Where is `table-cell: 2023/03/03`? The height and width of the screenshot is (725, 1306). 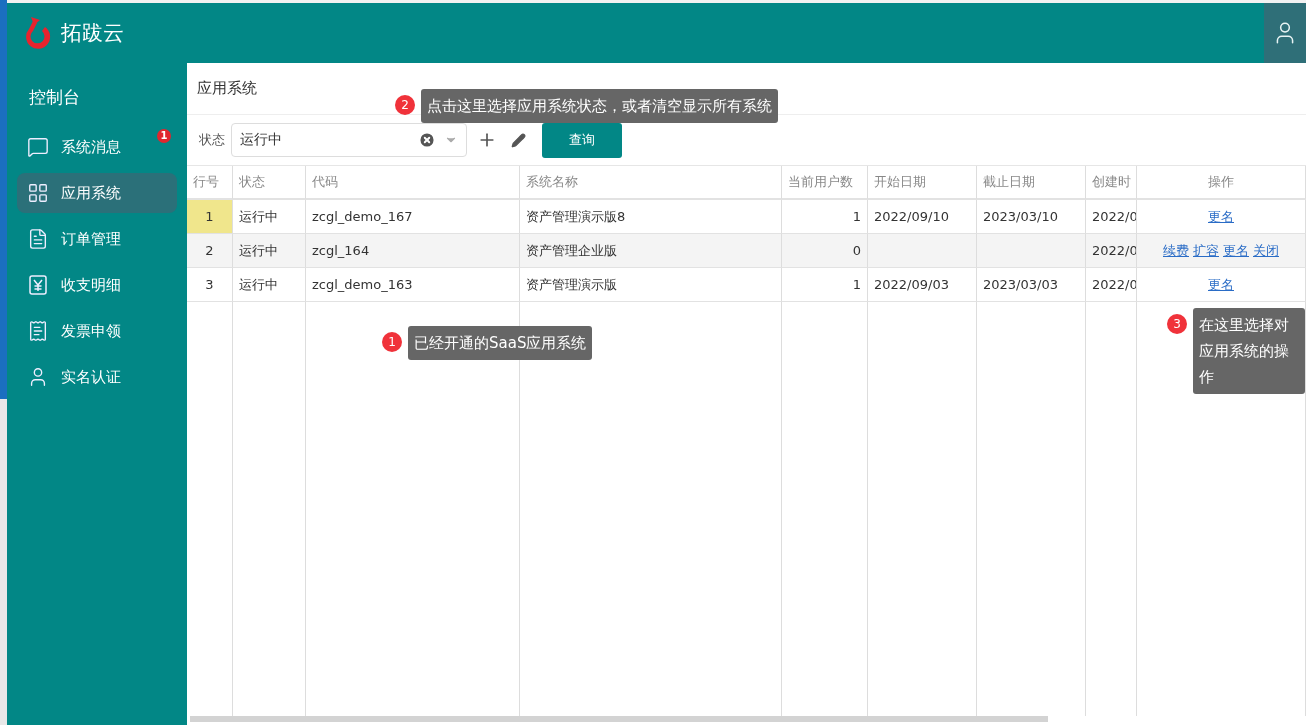
table-cell: 2023/03/03 is located at coordinates (1031, 285).